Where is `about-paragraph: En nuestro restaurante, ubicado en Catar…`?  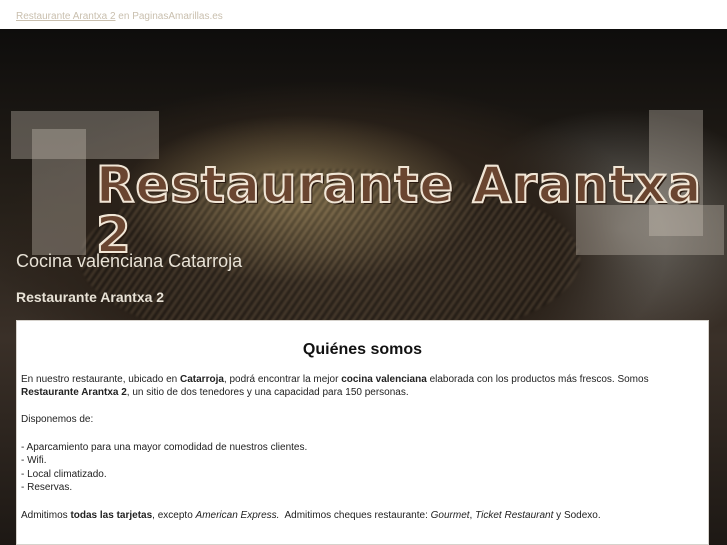
about-paragraph: En nuestro restaurante, ubicado en Catar… is located at coordinates (362, 386).